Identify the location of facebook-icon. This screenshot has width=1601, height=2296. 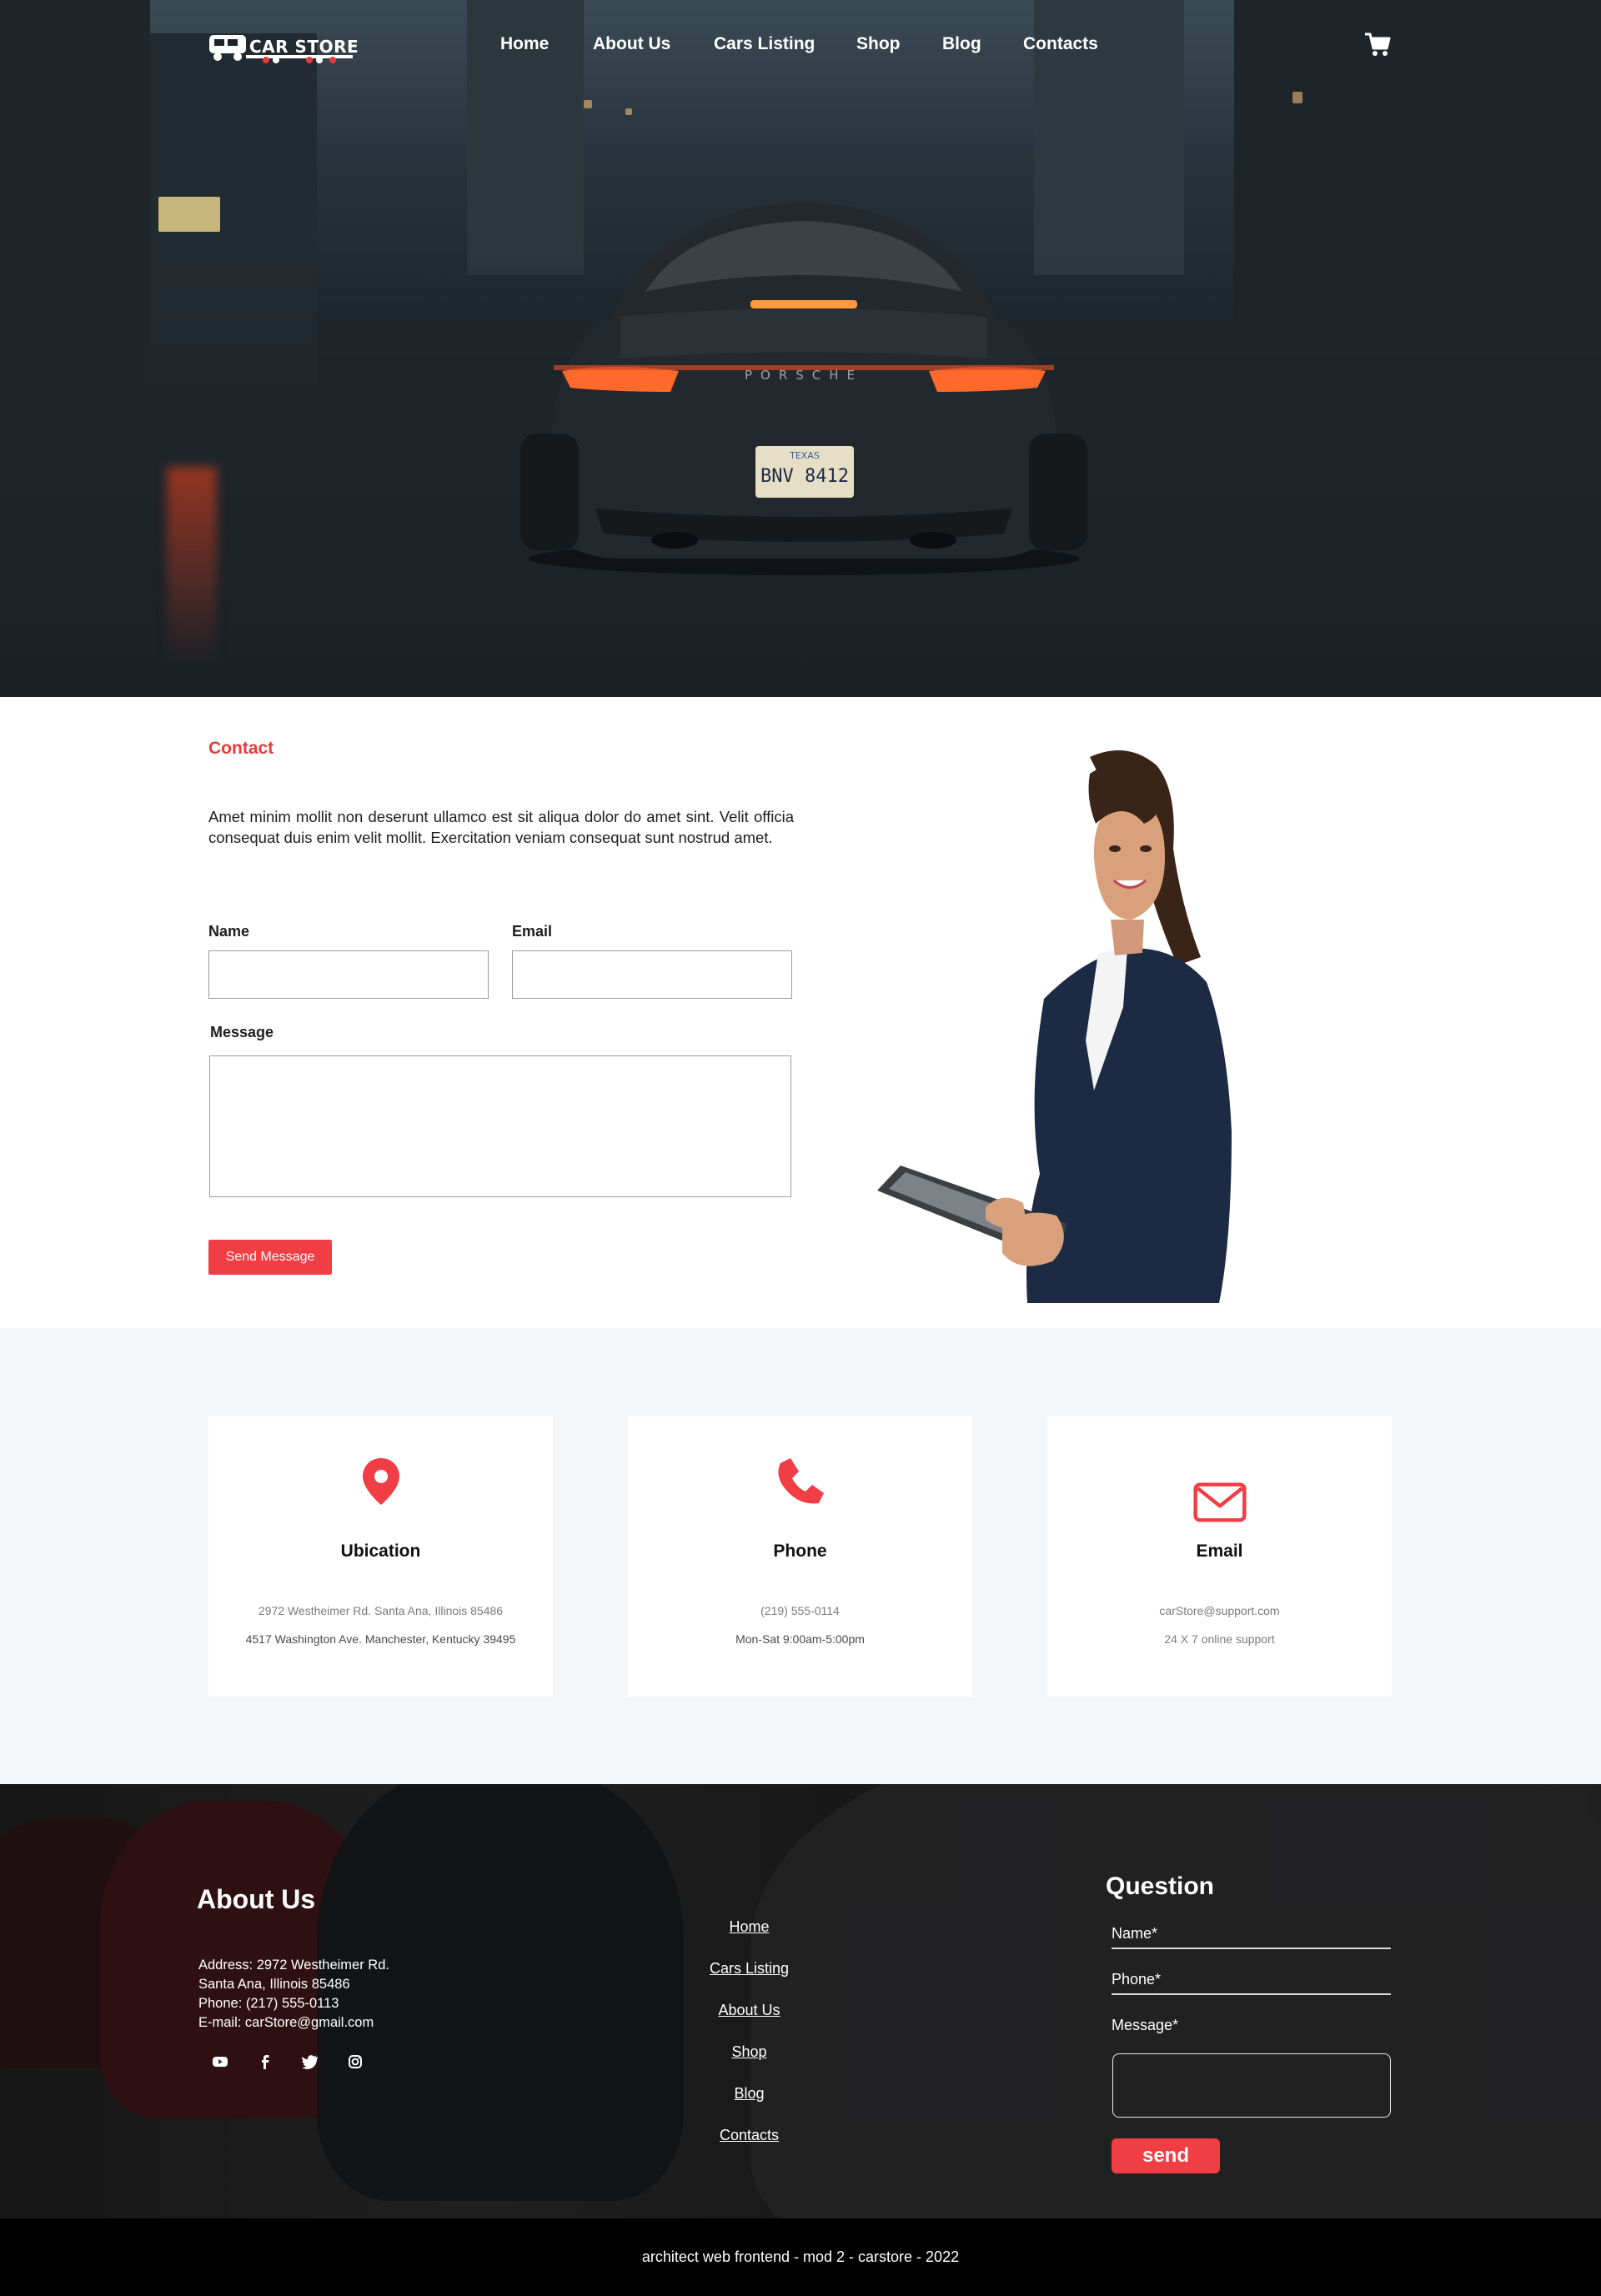
(265, 2062).